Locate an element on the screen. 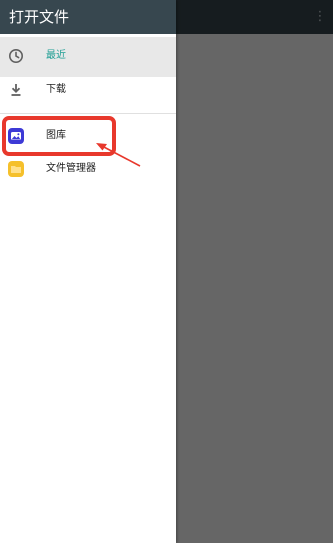  drawer-item-downloads: 下载 is located at coordinates (88, 91).